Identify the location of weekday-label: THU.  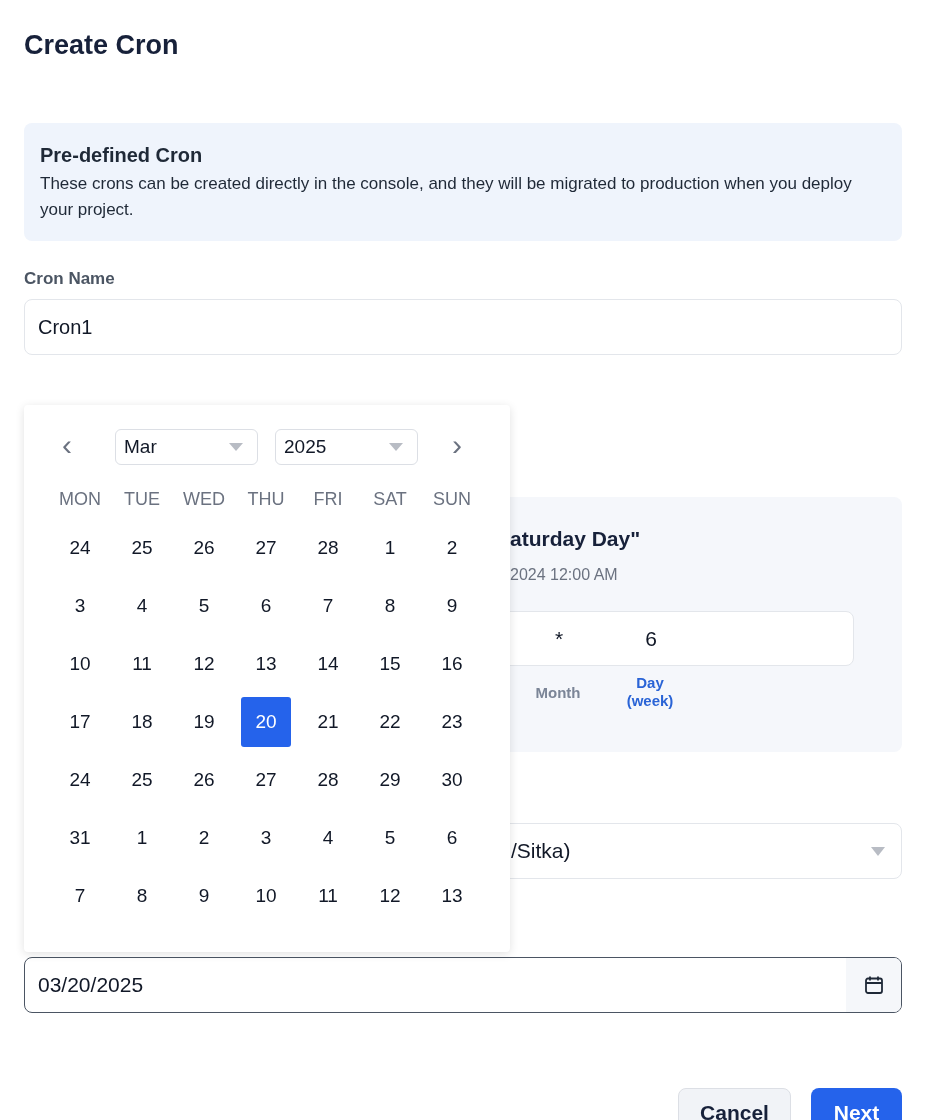
(266, 499).